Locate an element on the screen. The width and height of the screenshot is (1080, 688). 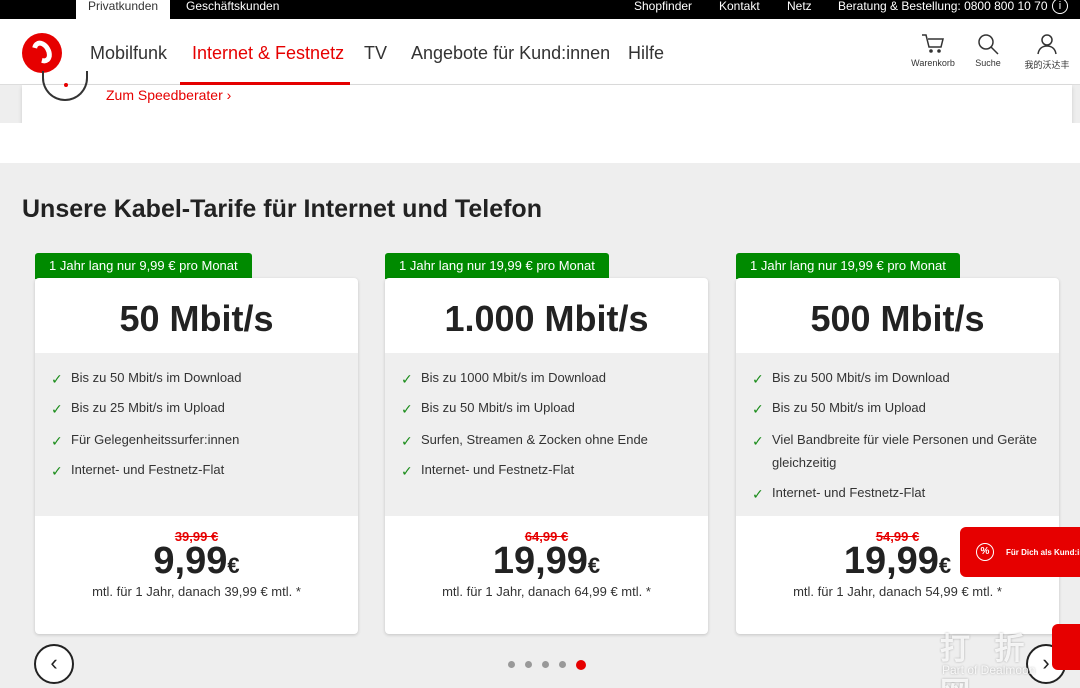
list-item: ✓ Bis zu 50 Mbit/s im Download is located at coordinates (198, 377).